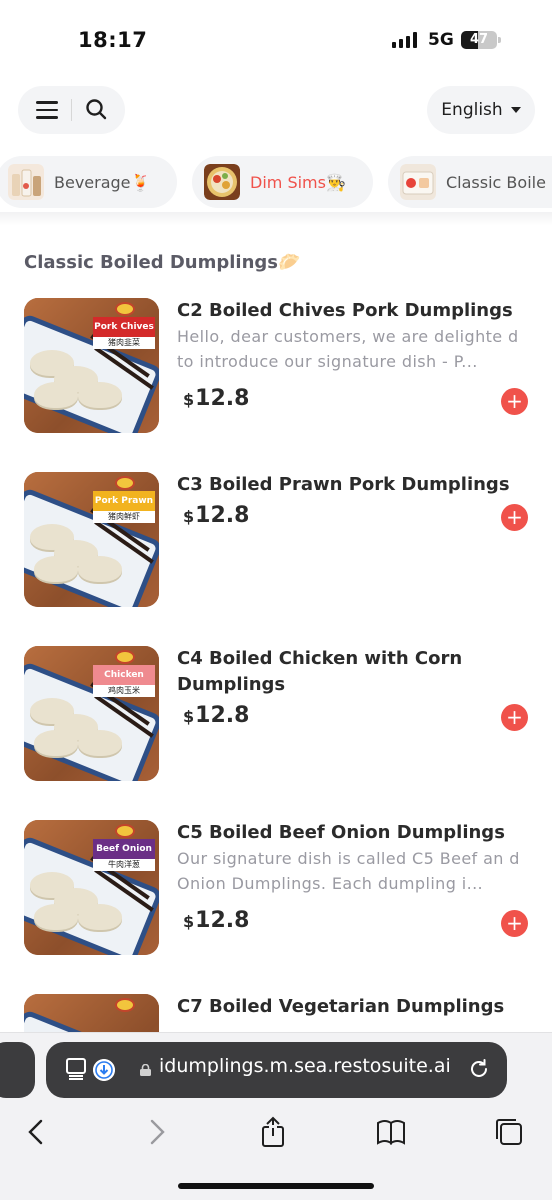 The height and width of the screenshot is (1200, 552). I want to click on lock-icon, so click(145, 1070).